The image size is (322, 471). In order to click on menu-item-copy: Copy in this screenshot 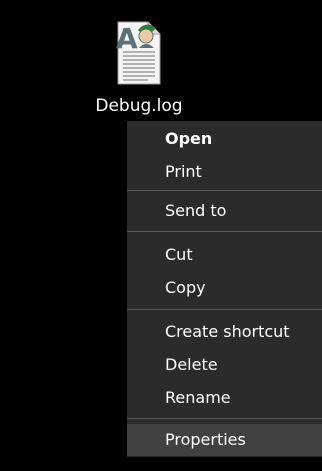, I will do `click(224, 288)`.